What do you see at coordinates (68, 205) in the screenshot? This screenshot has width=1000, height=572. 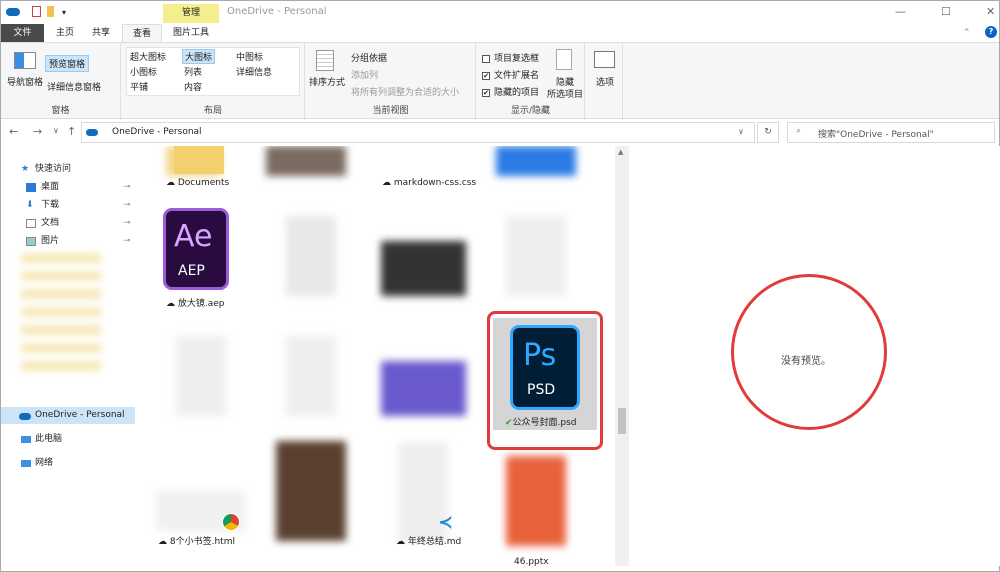 I see `nav-downloads: ⬇ 下载 ⊸` at bounding box center [68, 205].